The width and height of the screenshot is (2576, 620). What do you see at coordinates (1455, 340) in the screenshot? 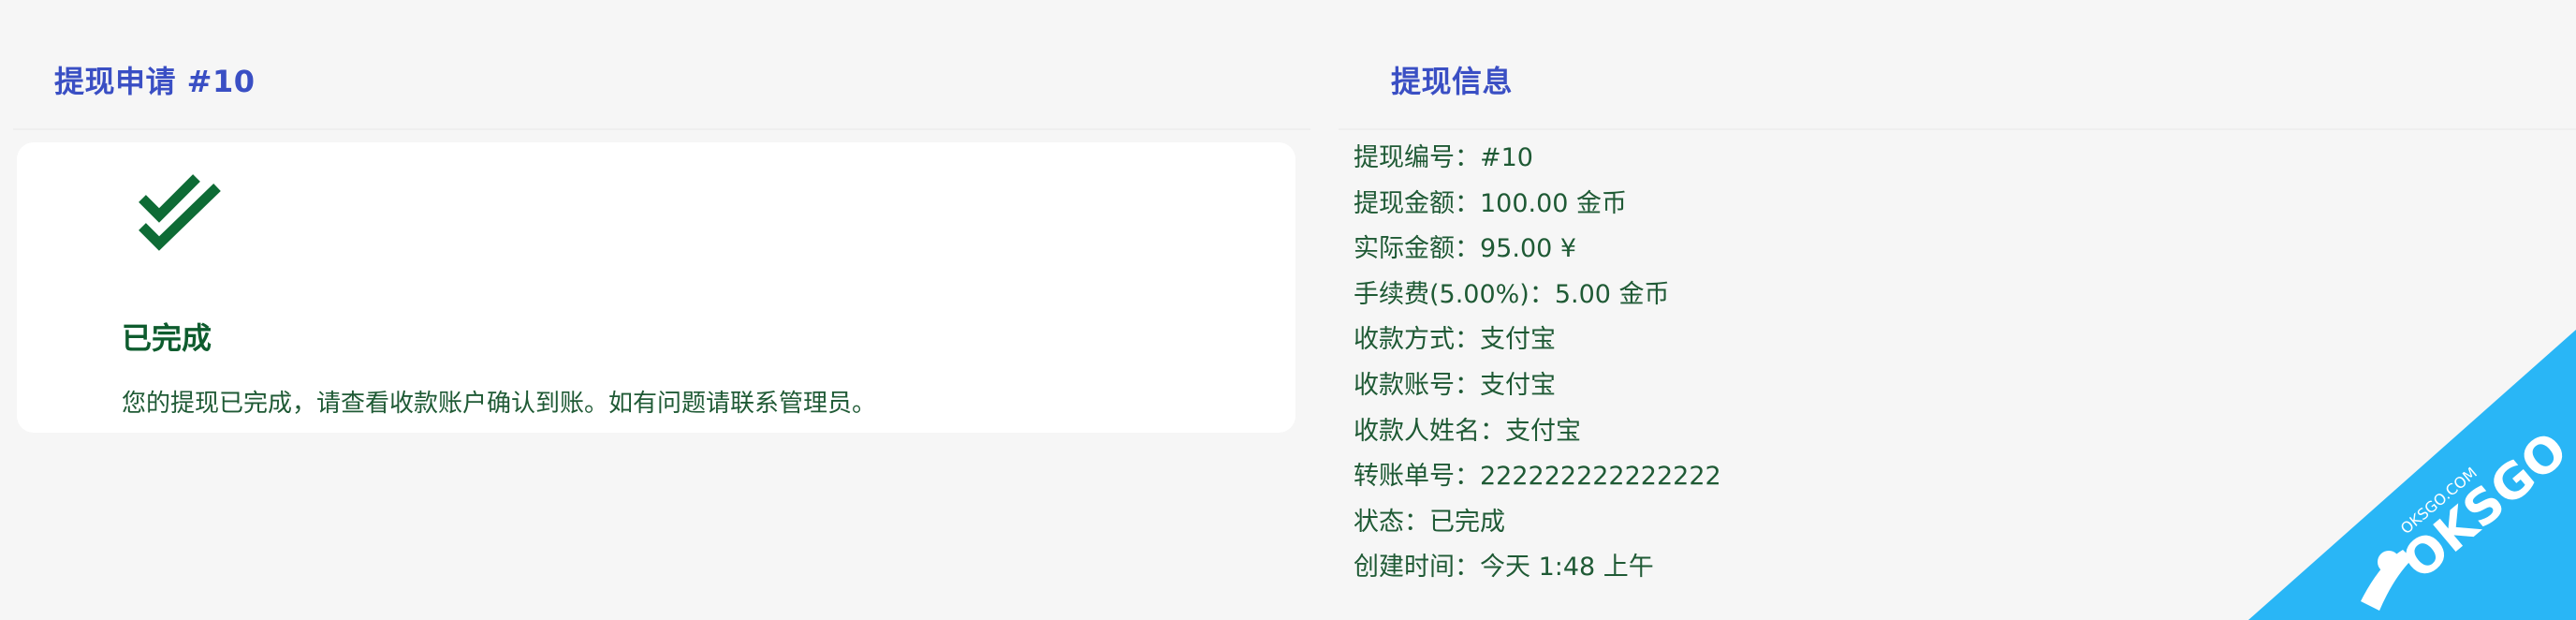
I see `info-payment-method: 收款方式：支付宝` at bounding box center [1455, 340].